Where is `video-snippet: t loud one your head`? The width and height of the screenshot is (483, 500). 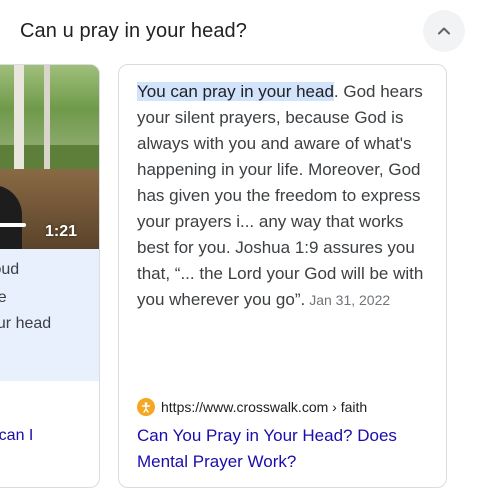 video-snippet: t loud one your head is located at coordinates (49, 315).